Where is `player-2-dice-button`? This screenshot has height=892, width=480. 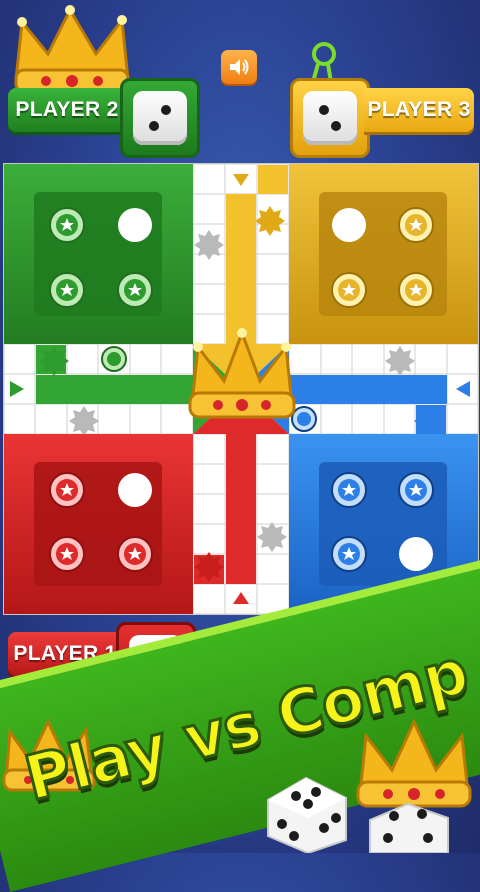 player-2-dice-button is located at coordinates (160, 118).